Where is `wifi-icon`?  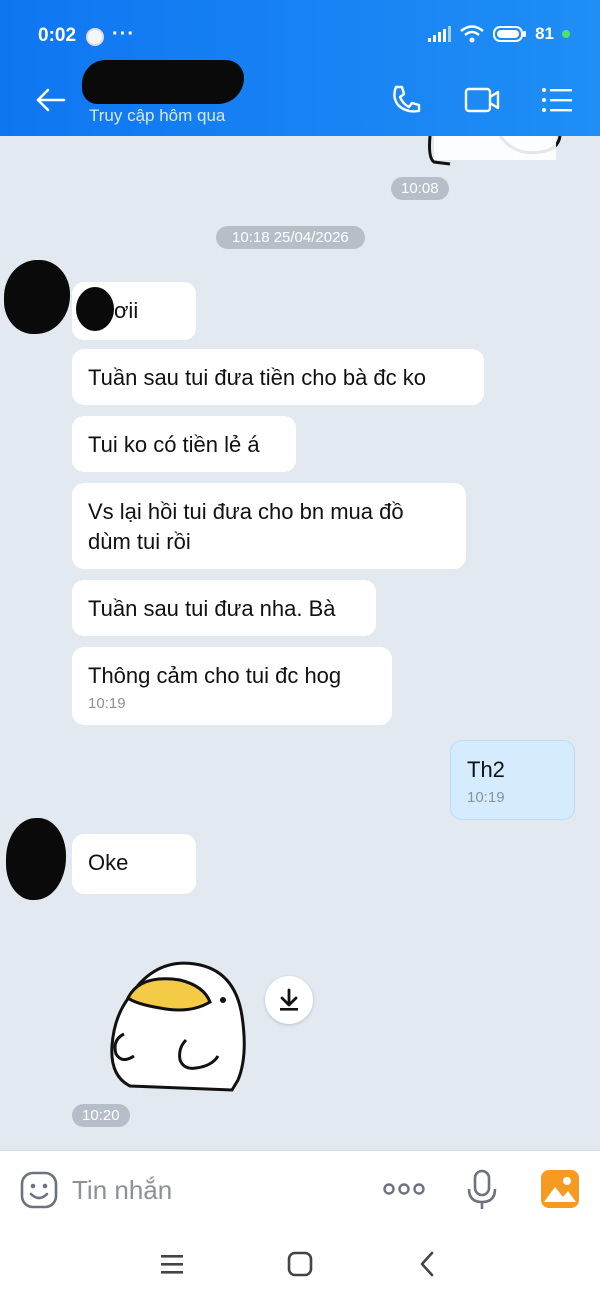
wifi-icon is located at coordinates (472, 34).